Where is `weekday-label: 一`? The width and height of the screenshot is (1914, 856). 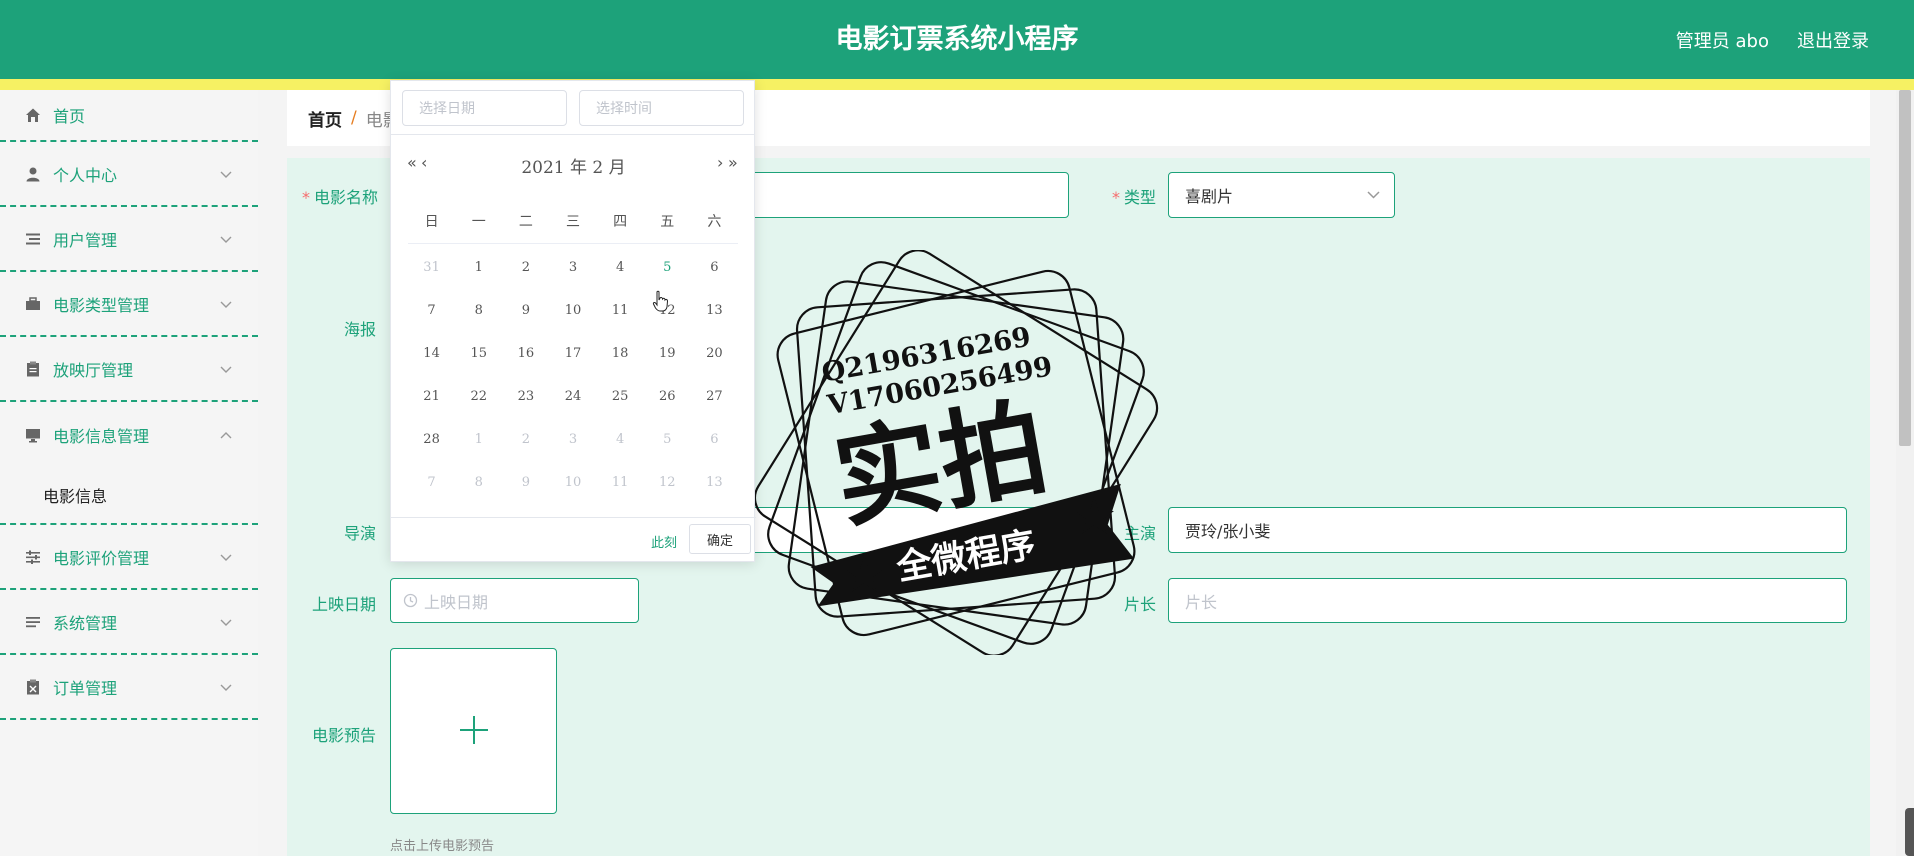 weekday-label: 一 is located at coordinates (478, 222).